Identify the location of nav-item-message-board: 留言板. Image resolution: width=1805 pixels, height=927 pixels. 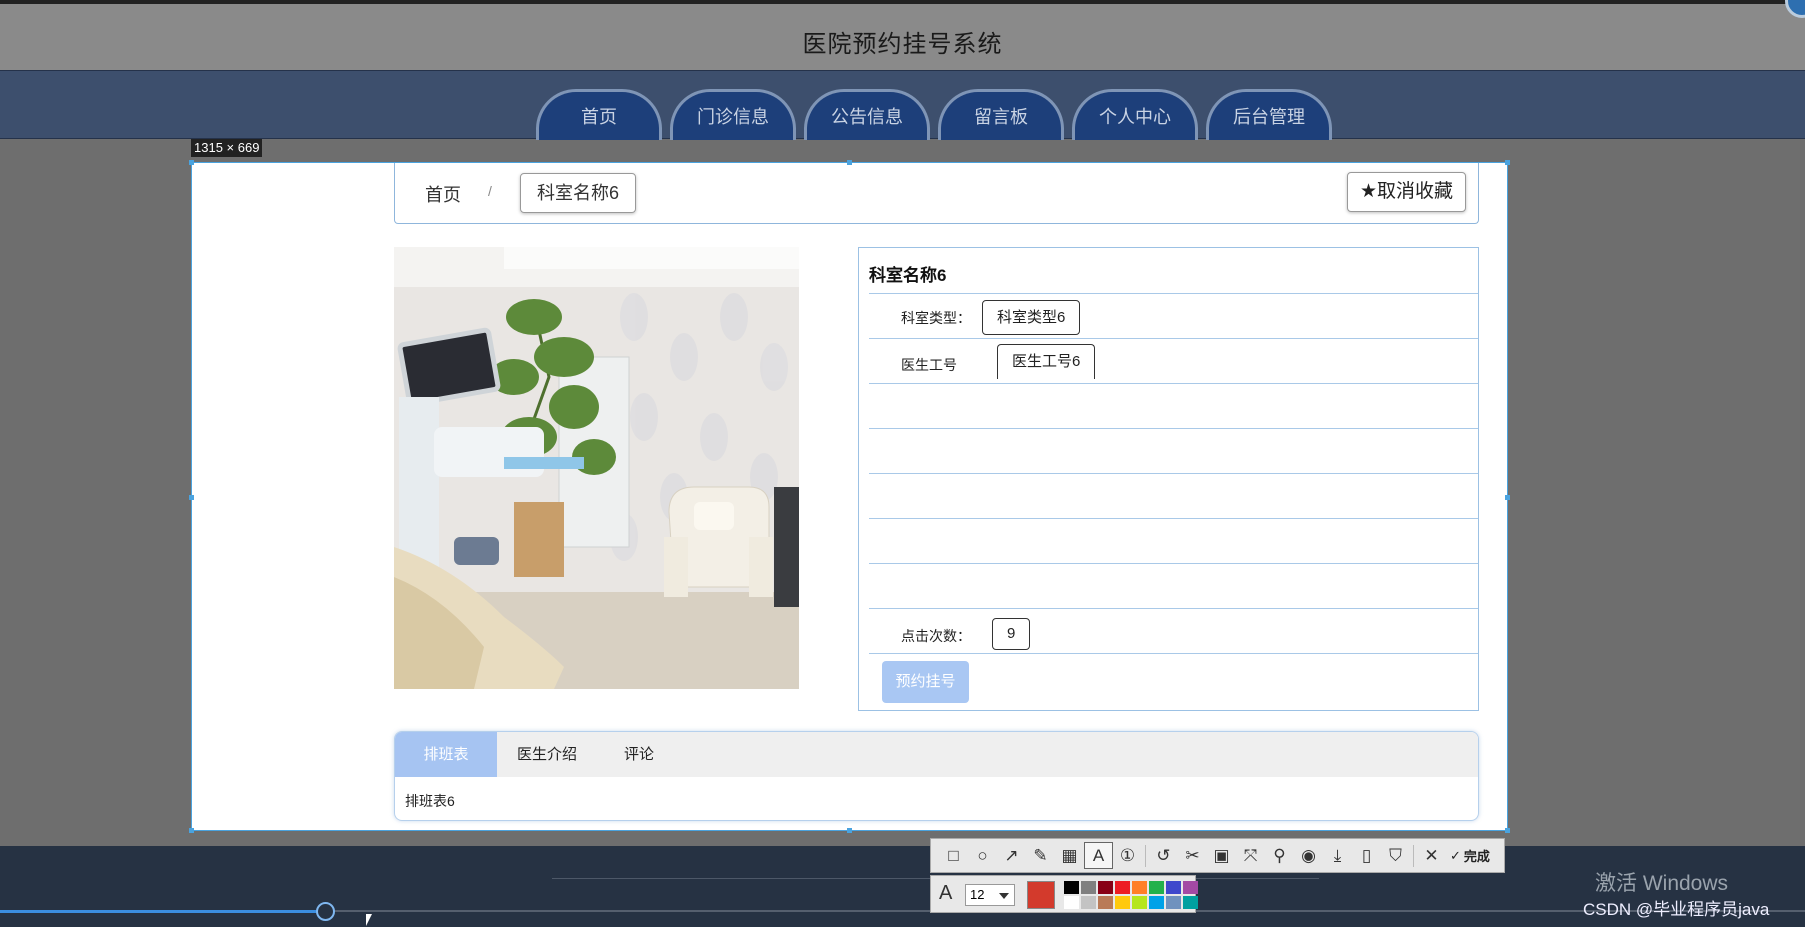
(1001, 114).